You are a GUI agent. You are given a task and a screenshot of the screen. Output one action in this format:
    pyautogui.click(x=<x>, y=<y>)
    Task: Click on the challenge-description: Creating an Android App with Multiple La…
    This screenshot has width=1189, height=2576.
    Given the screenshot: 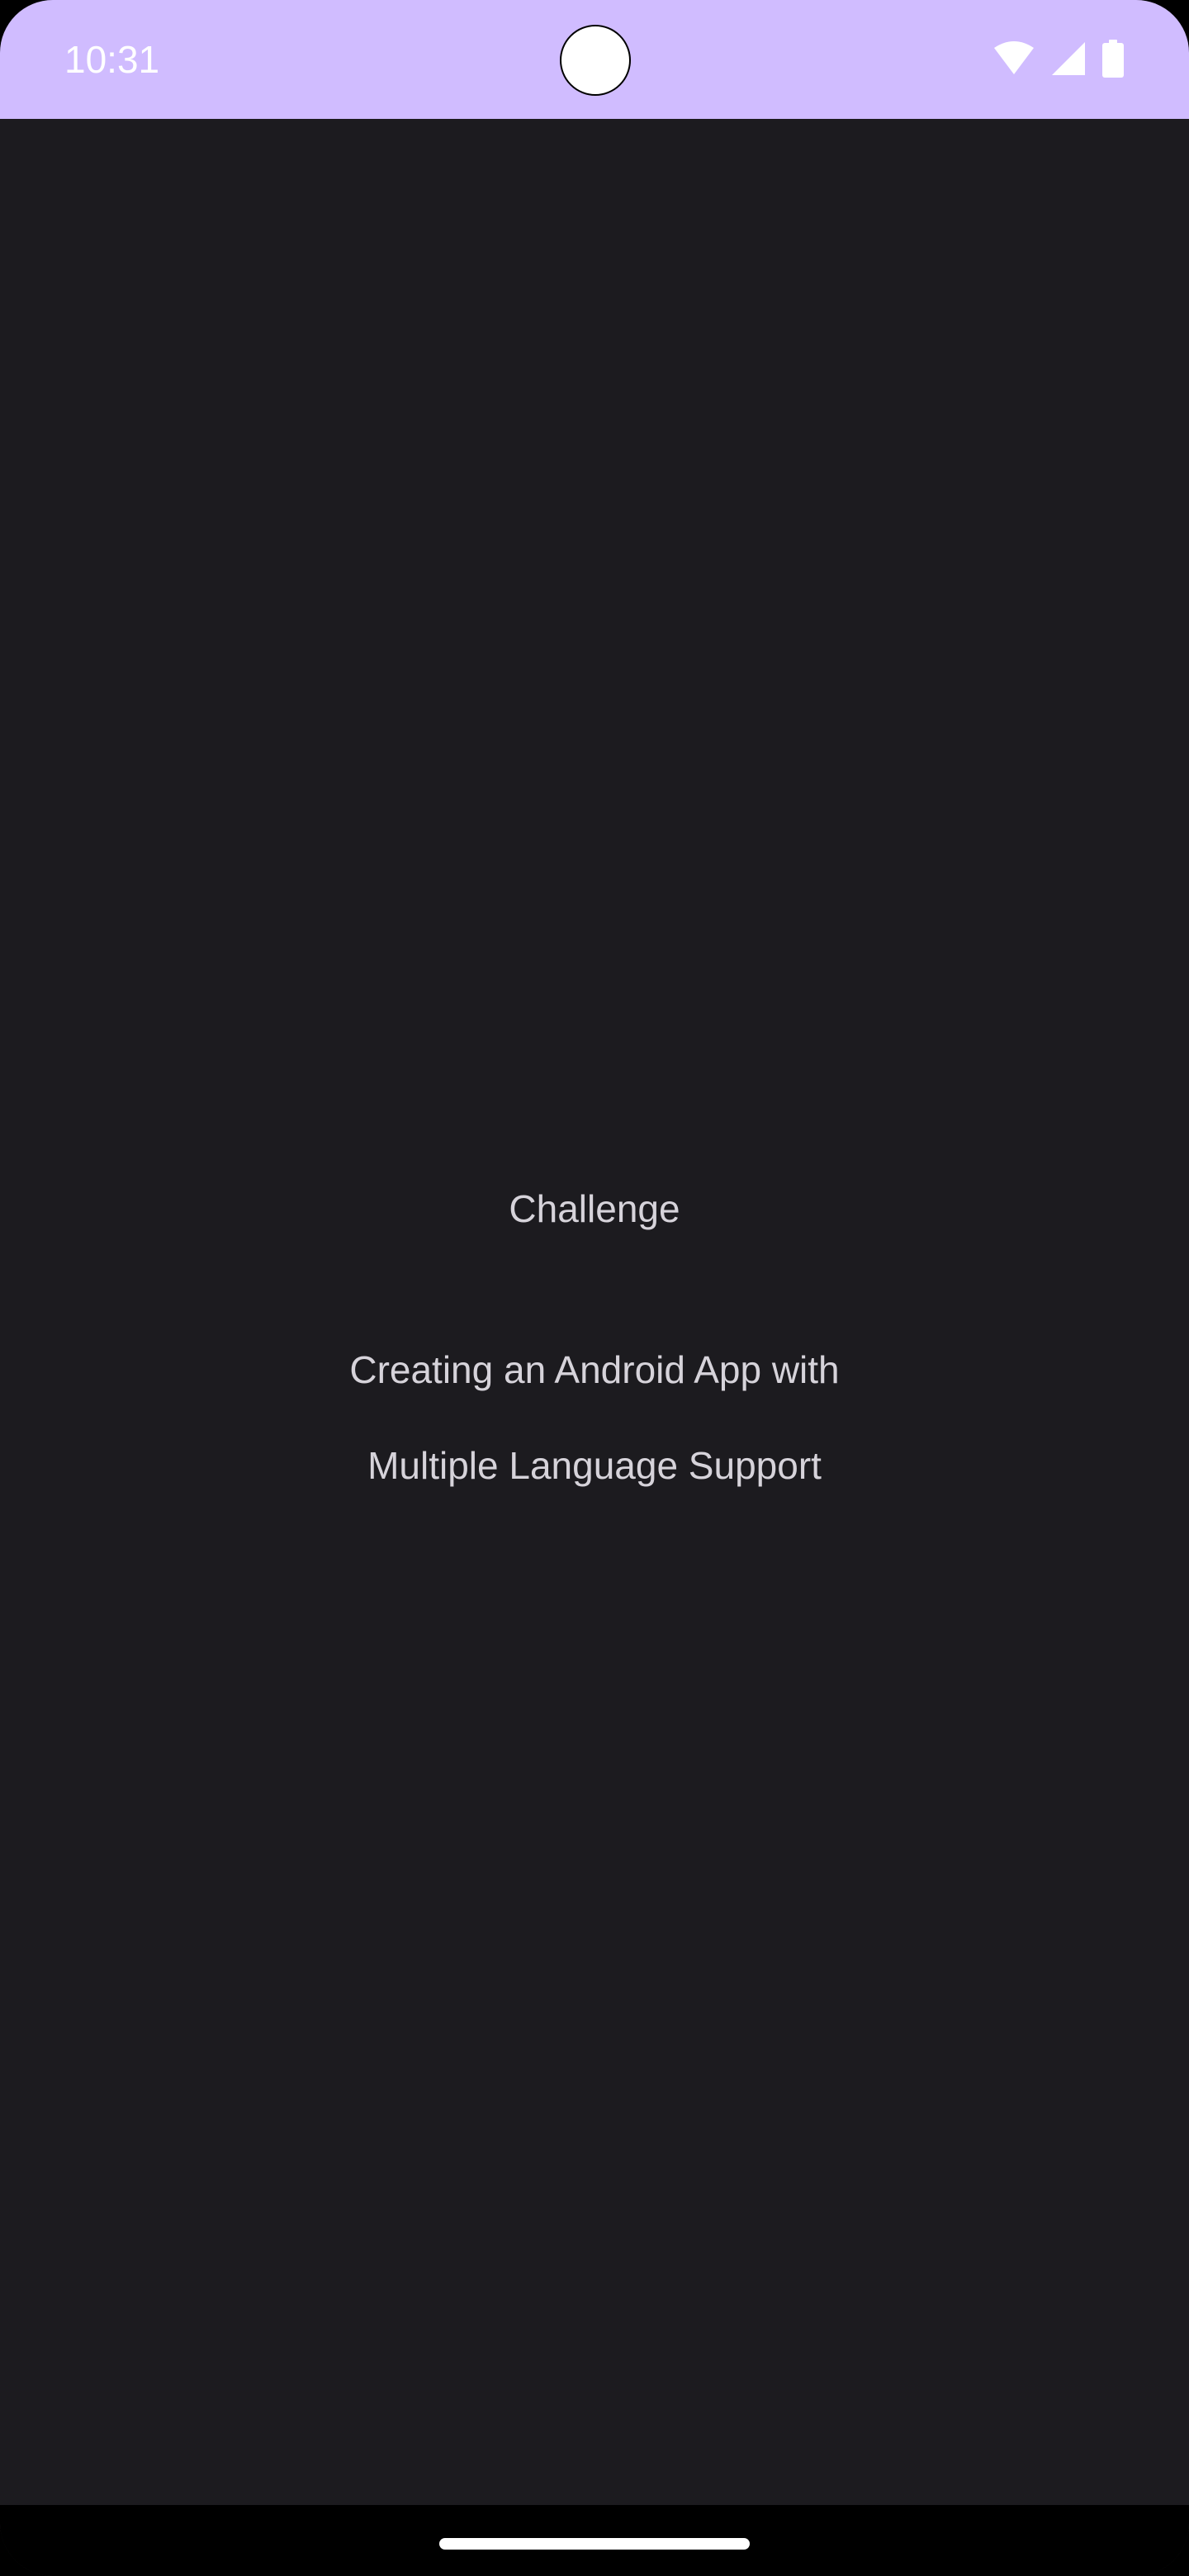 What is the action you would take?
    pyautogui.click(x=594, y=1441)
    